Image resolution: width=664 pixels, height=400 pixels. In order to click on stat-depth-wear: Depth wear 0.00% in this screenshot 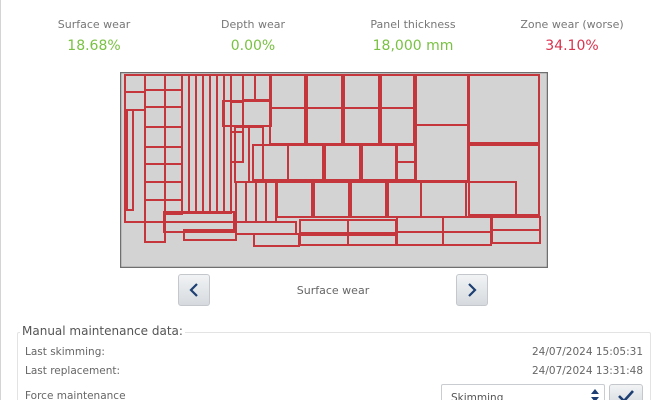, I will do `click(253, 36)`.